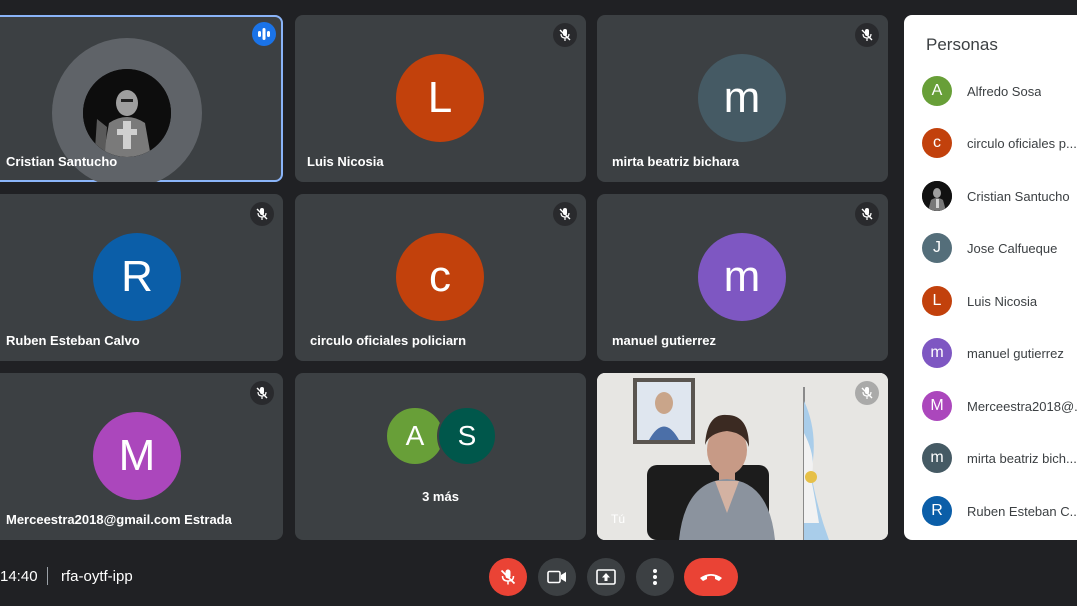 This screenshot has height=606, width=1077. I want to click on present-screen-icon, so click(606, 577).